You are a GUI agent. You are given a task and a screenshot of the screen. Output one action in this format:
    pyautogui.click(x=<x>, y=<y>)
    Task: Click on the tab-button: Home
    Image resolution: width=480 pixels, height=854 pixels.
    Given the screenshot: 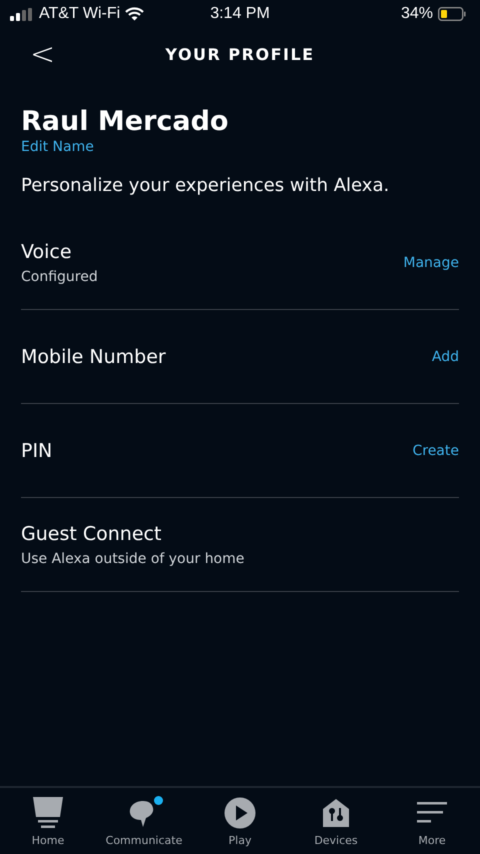 What is the action you would take?
    pyautogui.click(x=48, y=821)
    